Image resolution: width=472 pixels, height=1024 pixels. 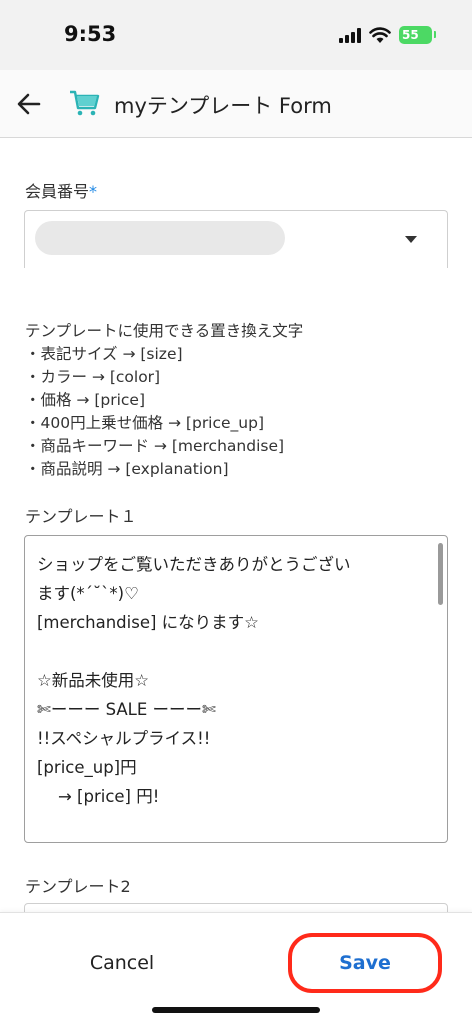 I want to click on help-item: ・400円上乗せ価格 → [price_up], so click(x=145, y=423).